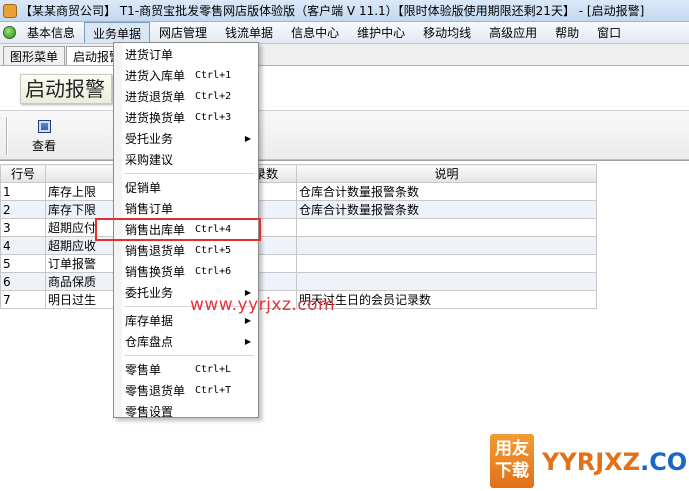 This screenshot has width=689, height=491. Describe the element at coordinates (82, 173) in the screenshot. I see `col-header-name` at that location.